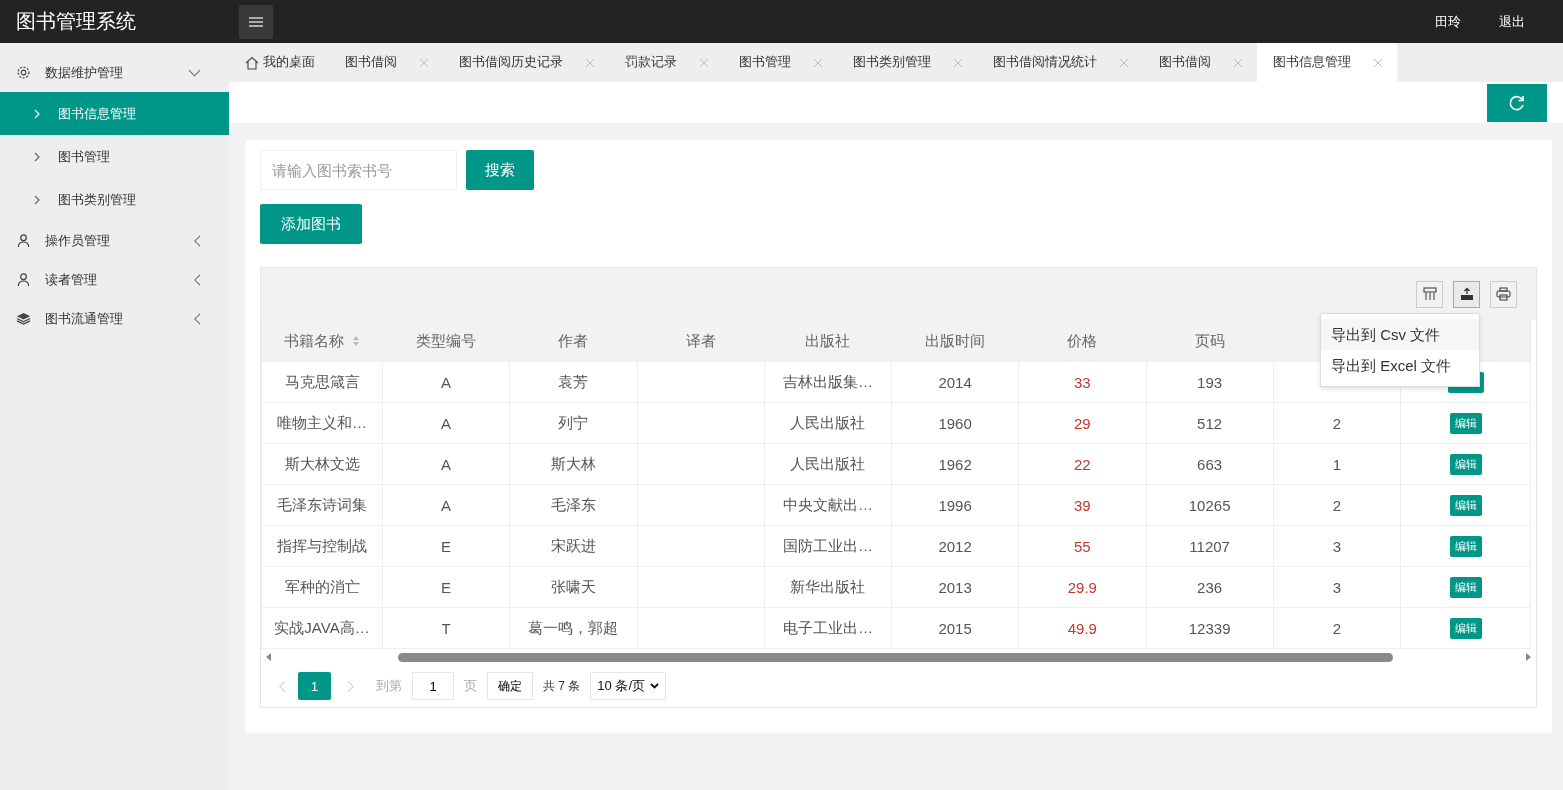  I want to click on page-button: 1, so click(314, 686).